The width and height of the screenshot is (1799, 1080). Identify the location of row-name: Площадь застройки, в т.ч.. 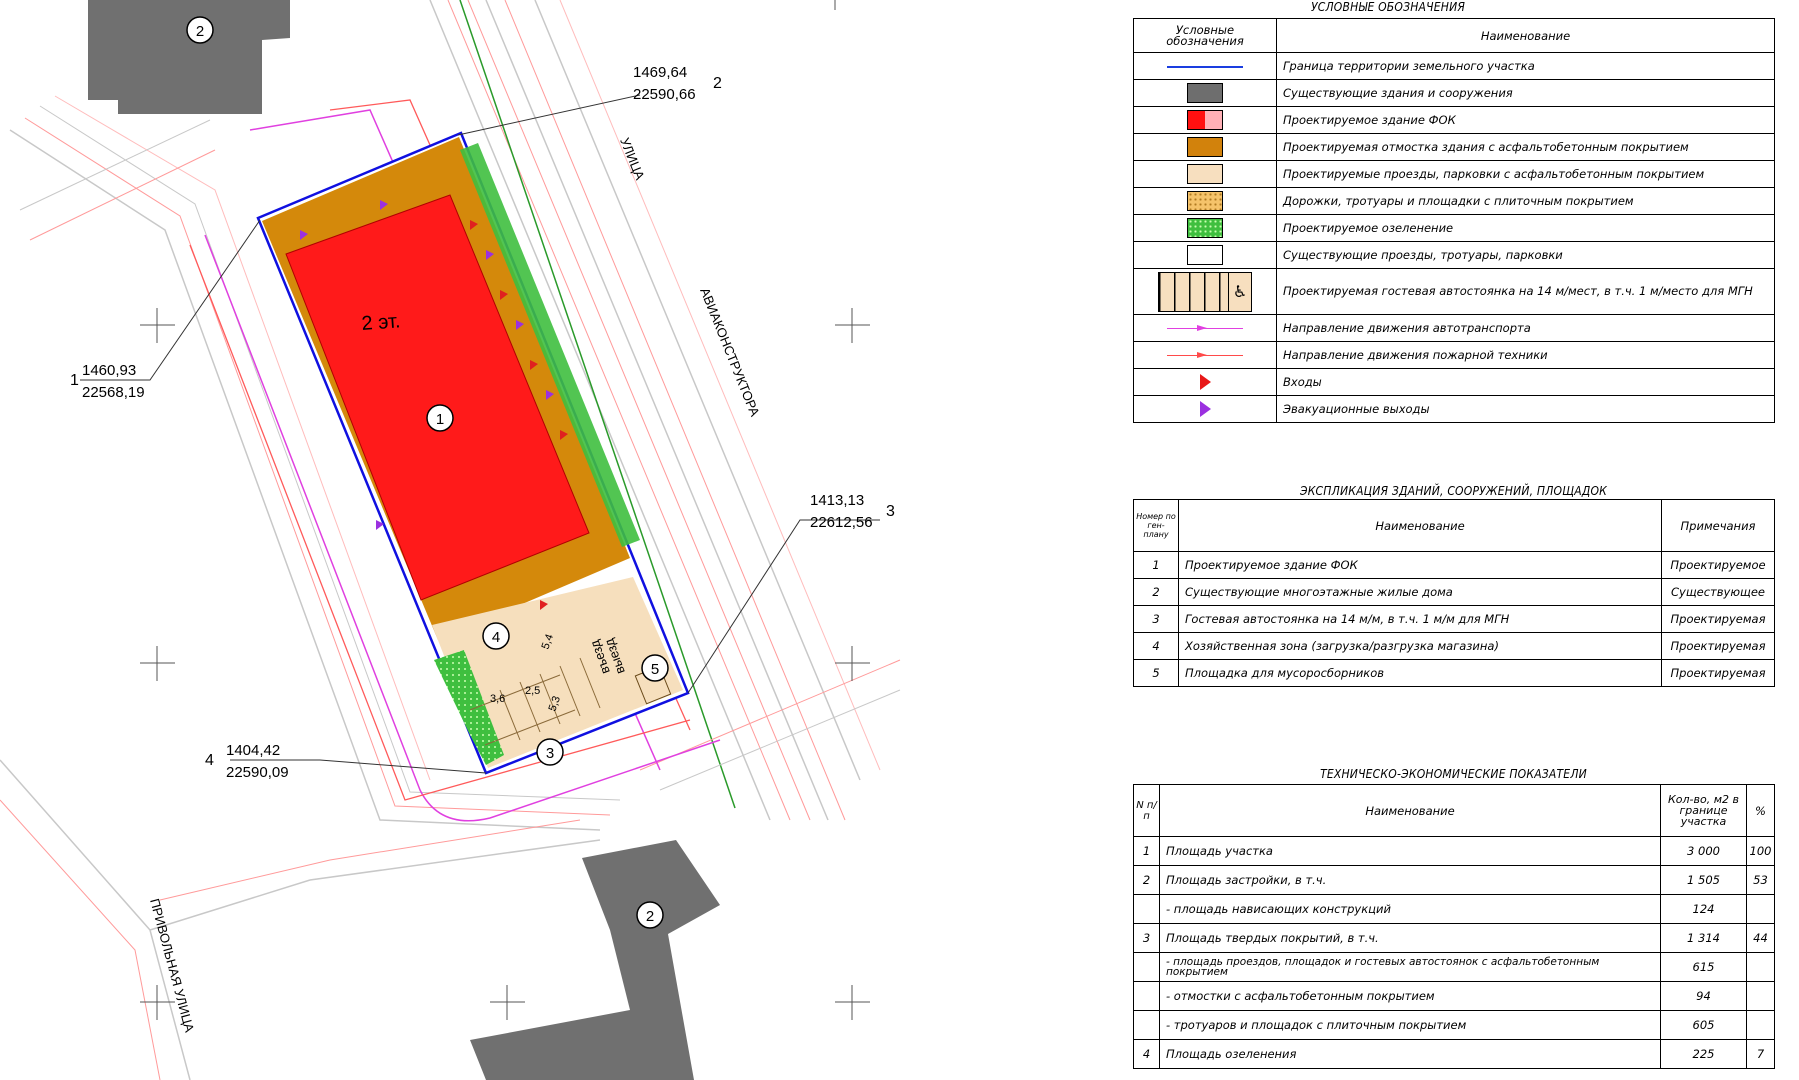
(1410, 880).